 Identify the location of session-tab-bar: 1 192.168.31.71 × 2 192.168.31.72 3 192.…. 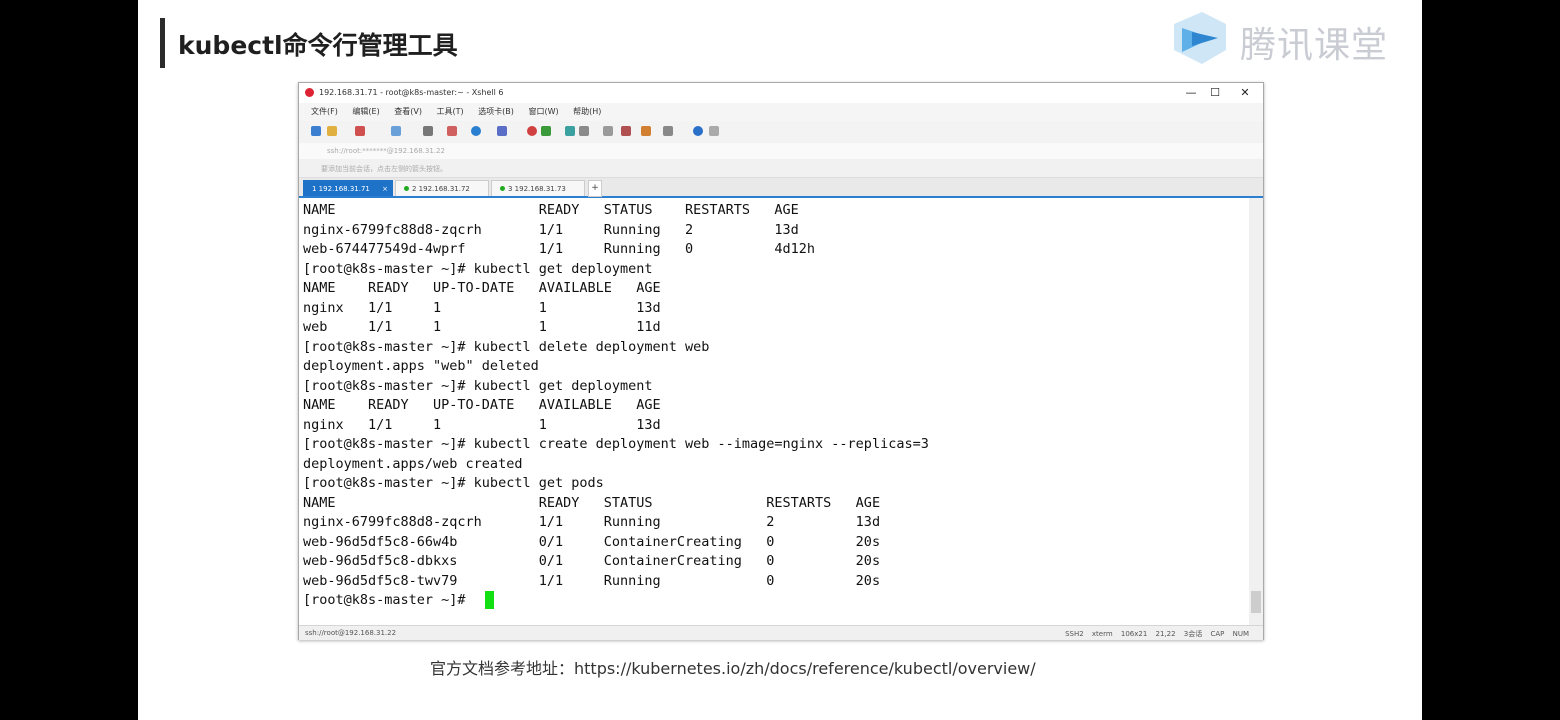
(781, 188).